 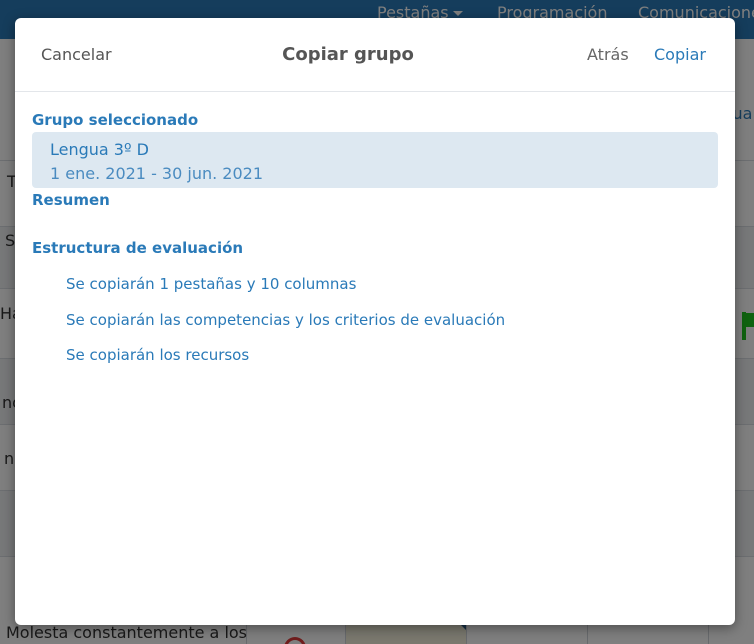 What do you see at coordinates (71, 200) in the screenshot?
I see `summary-heading: Resumen` at bounding box center [71, 200].